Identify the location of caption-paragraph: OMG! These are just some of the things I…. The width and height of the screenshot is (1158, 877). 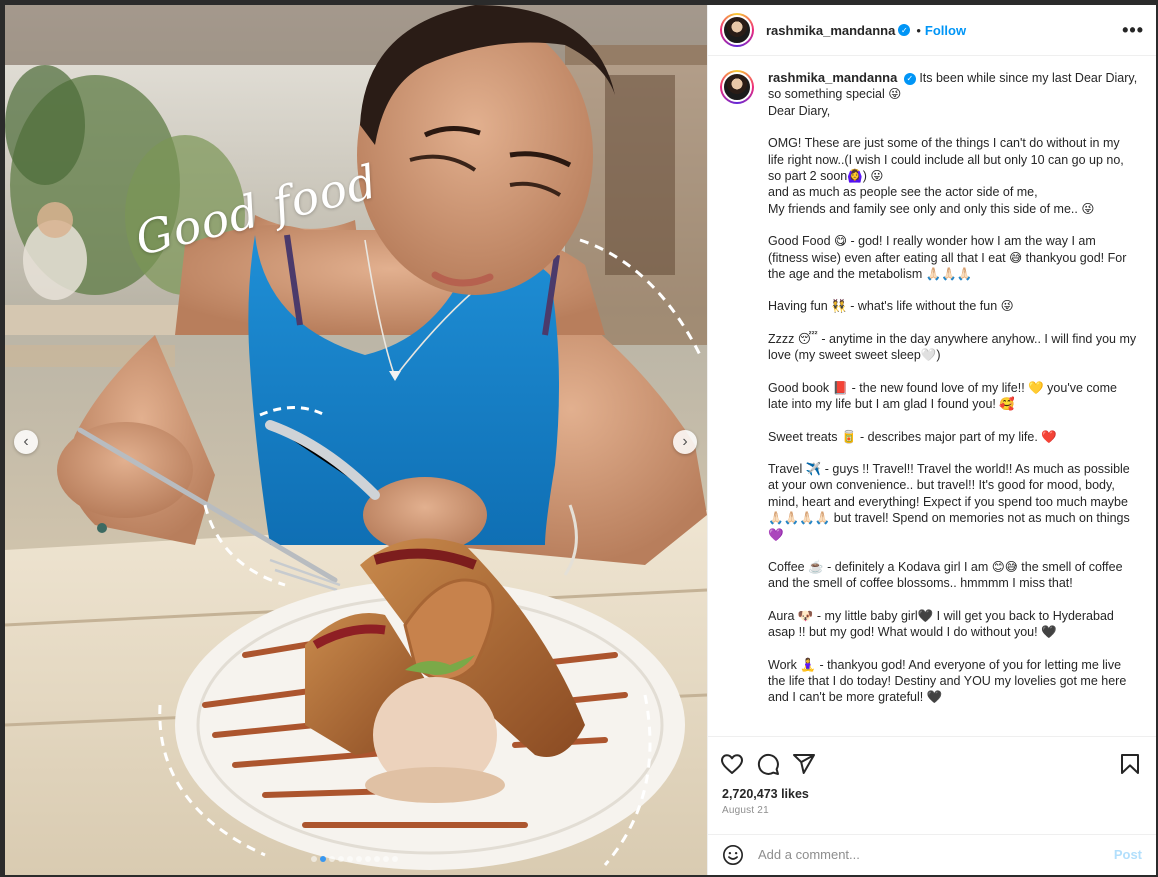
(946, 176).